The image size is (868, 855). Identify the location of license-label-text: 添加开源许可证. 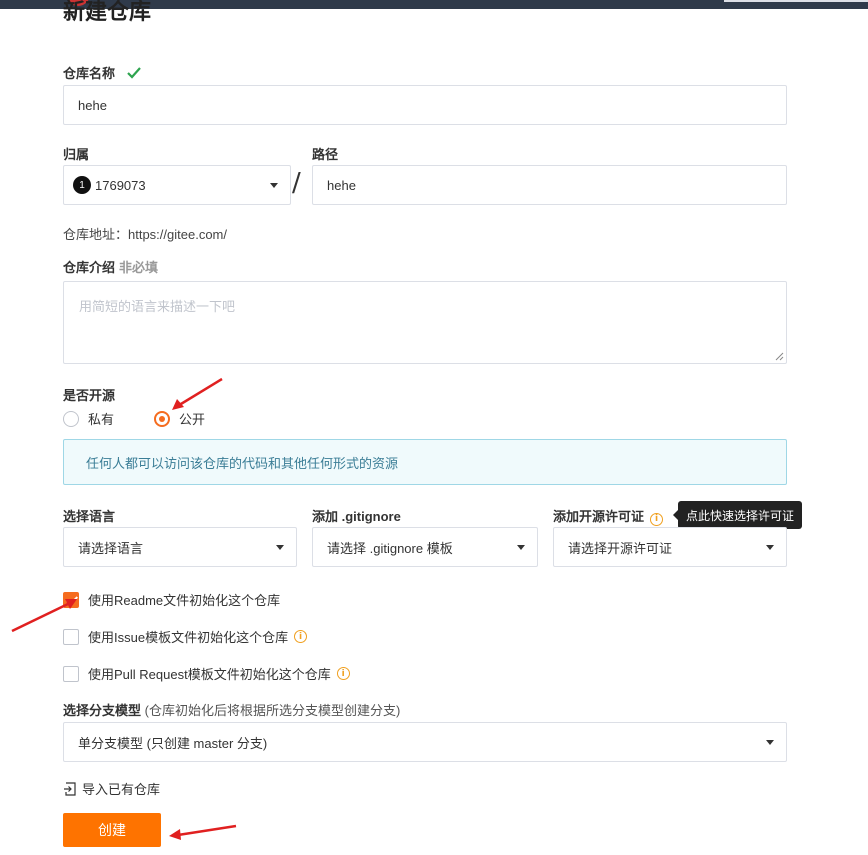
(599, 516).